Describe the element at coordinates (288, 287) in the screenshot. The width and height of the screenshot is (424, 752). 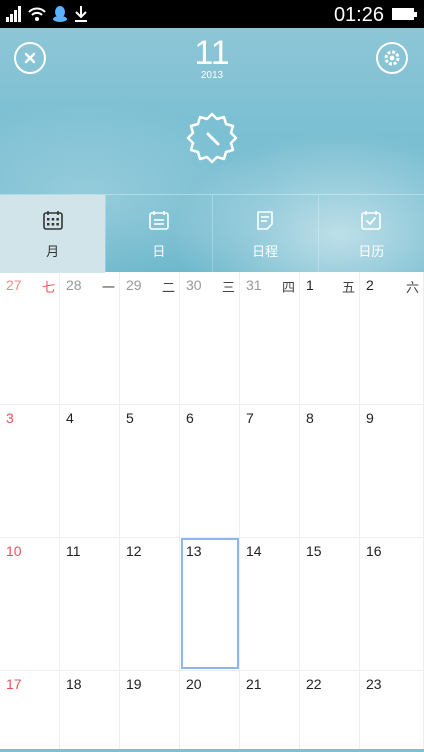
I see `weekday-label: 四` at that location.